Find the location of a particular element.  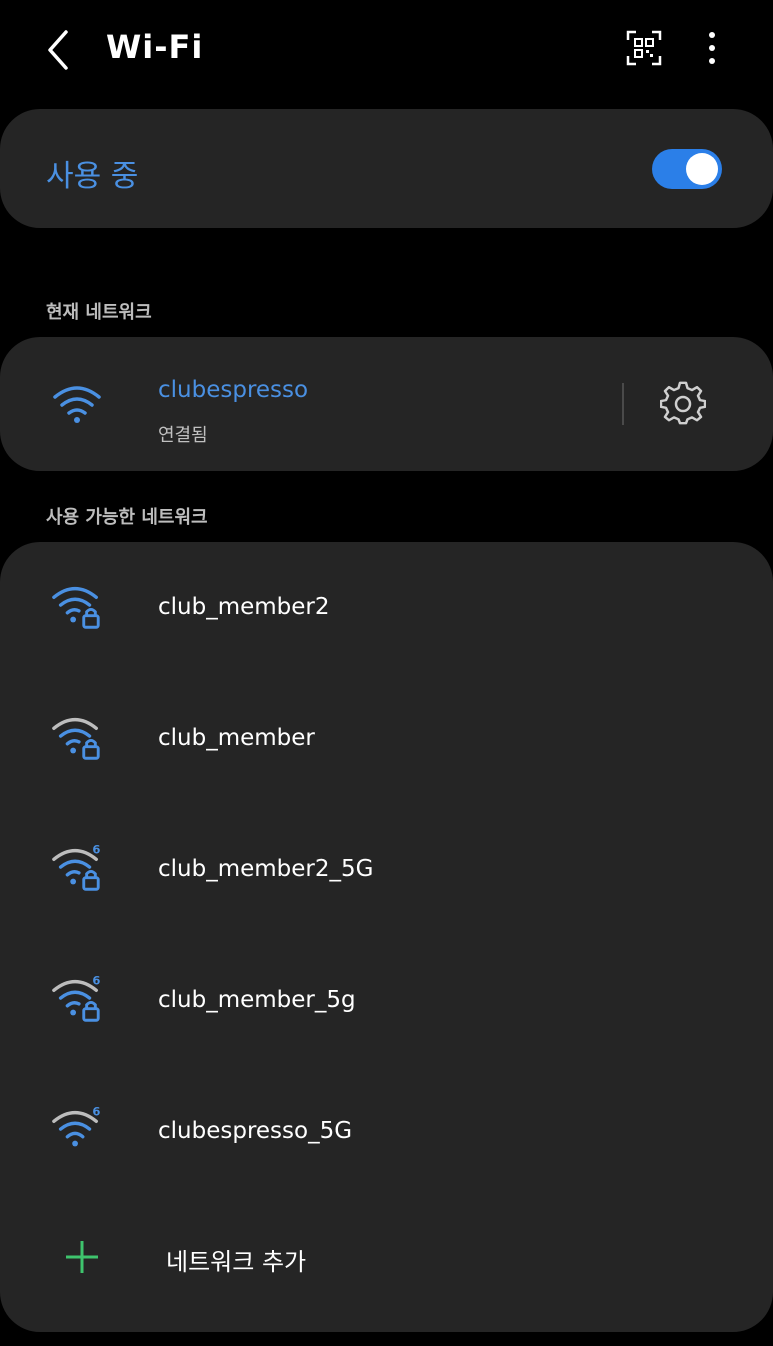

wifi6-icon: 6 is located at coordinates (76, 1126).